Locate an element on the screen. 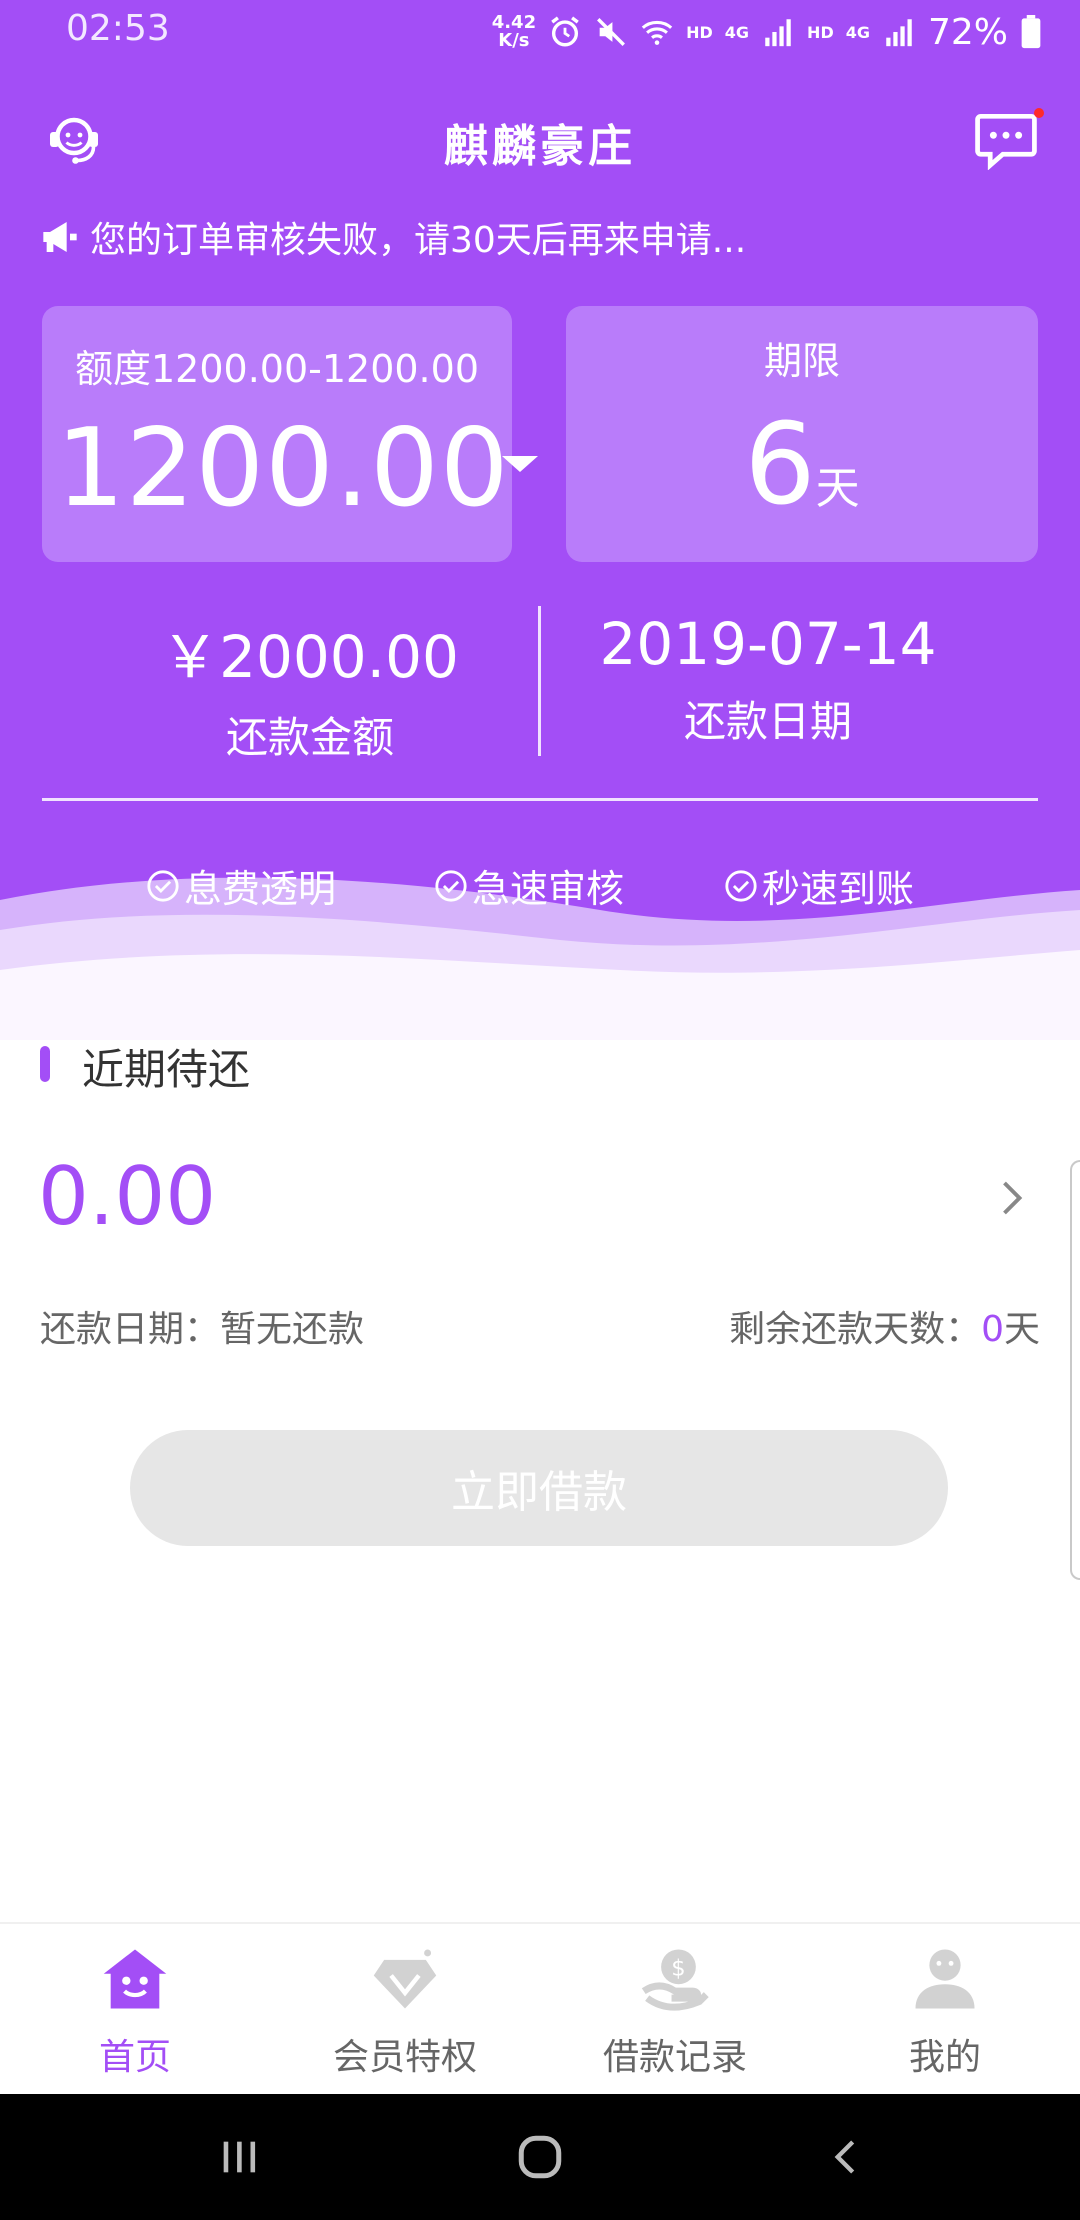 The width and height of the screenshot is (1080, 2220). remaining-days: 剩余还款天数：0天 is located at coordinates (884, 1329).